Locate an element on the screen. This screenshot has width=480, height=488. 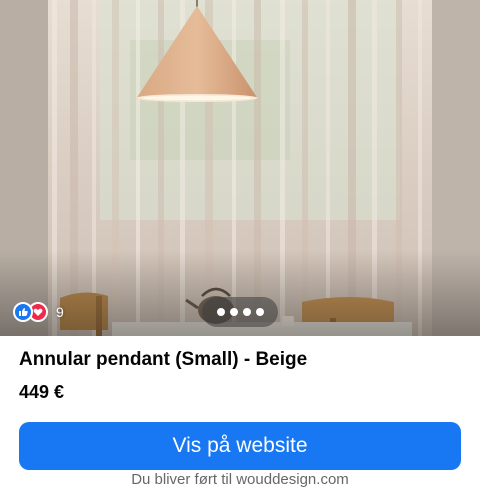
visit-website-button: Vis på website is located at coordinates (240, 446).